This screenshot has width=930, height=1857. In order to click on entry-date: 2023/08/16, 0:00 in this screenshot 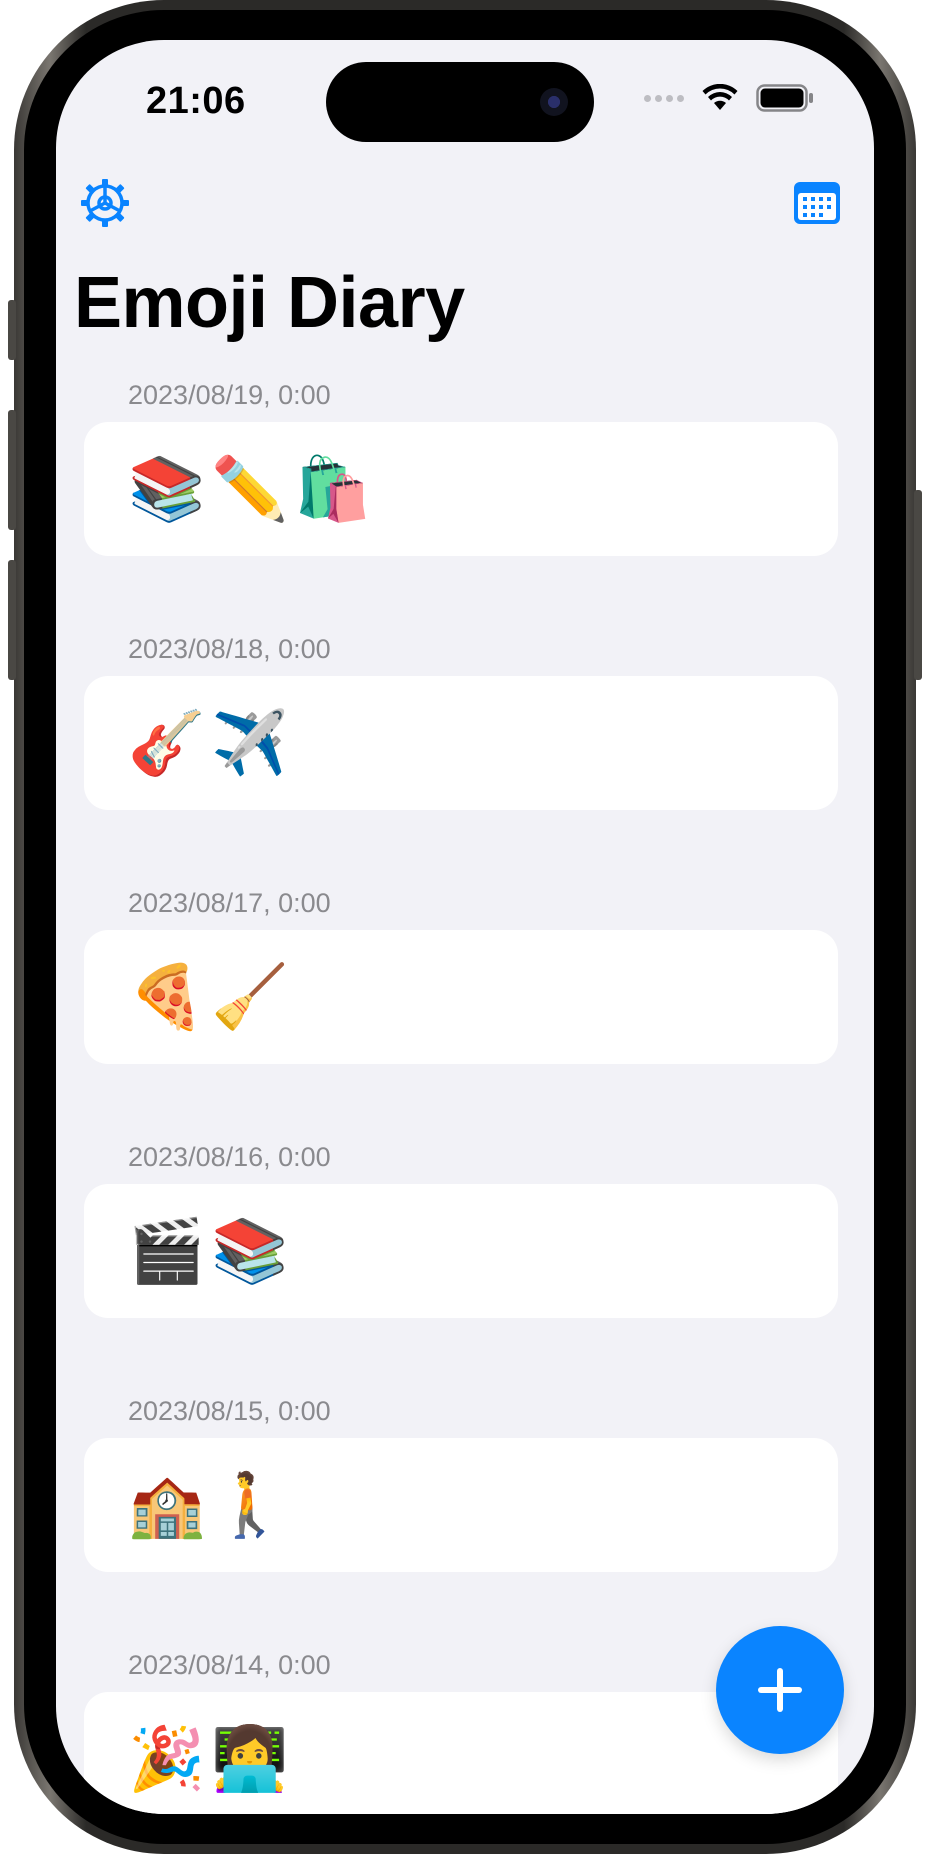, I will do `click(229, 1157)`.